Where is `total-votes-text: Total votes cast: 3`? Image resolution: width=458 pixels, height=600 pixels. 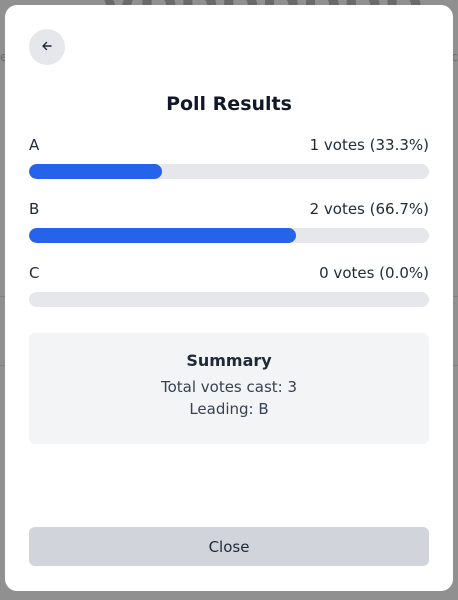
total-votes-text: Total votes cast: 3 is located at coordinates (229, 387).